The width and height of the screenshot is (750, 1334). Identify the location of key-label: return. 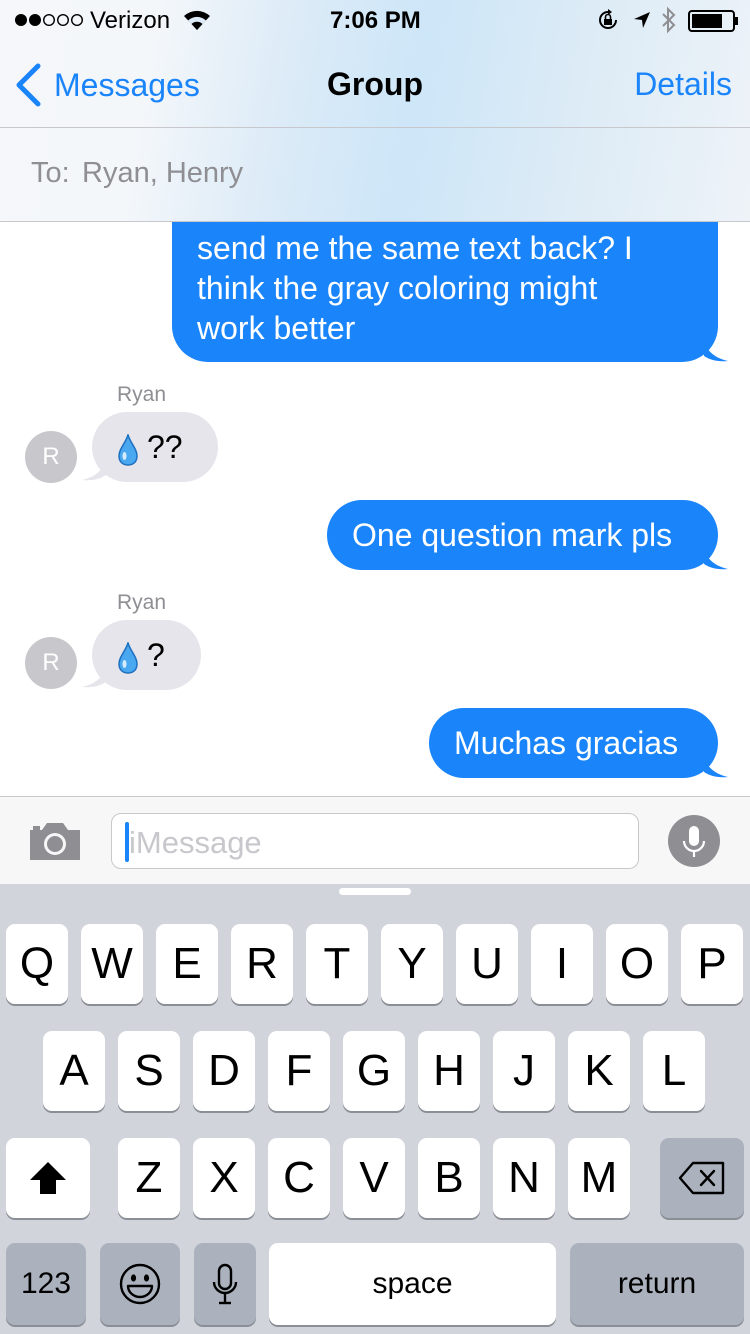
(657, 1283).